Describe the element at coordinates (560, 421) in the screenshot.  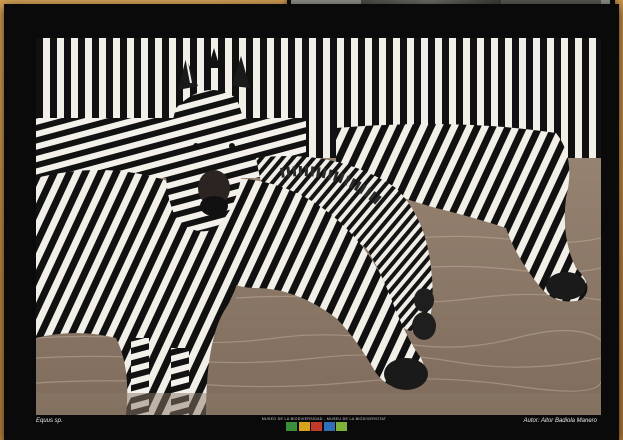
I see `photo-author: Autor: Aitor Badiola Manero` at that location.